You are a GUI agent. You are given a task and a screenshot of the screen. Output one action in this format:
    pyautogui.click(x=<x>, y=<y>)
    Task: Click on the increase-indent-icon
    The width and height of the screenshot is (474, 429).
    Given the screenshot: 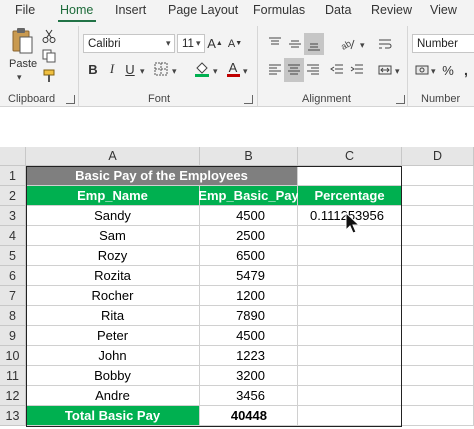 What is the action you would take?
    pyautogui.click(x=357, y=70)
    